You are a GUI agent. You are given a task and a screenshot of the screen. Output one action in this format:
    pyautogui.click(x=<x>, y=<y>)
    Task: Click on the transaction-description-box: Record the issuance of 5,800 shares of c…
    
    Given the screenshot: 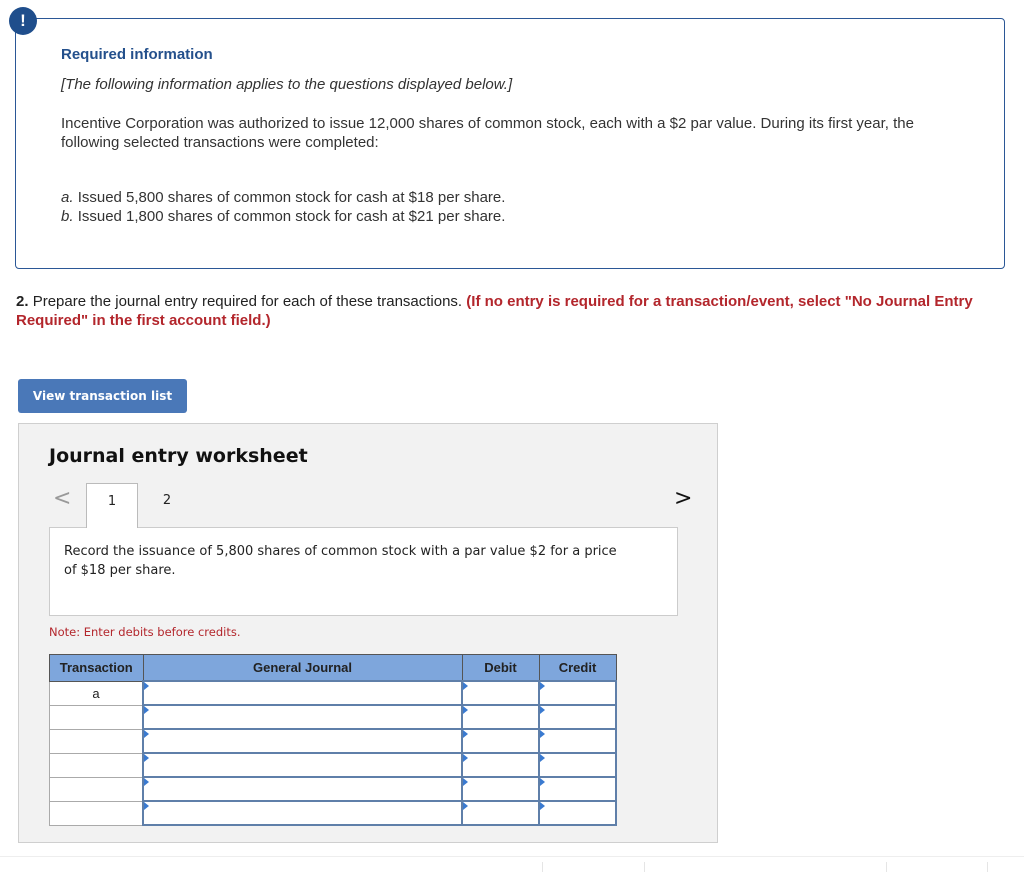 What is the action you would take?
    pyautogui.click(x=363, y=571)
    